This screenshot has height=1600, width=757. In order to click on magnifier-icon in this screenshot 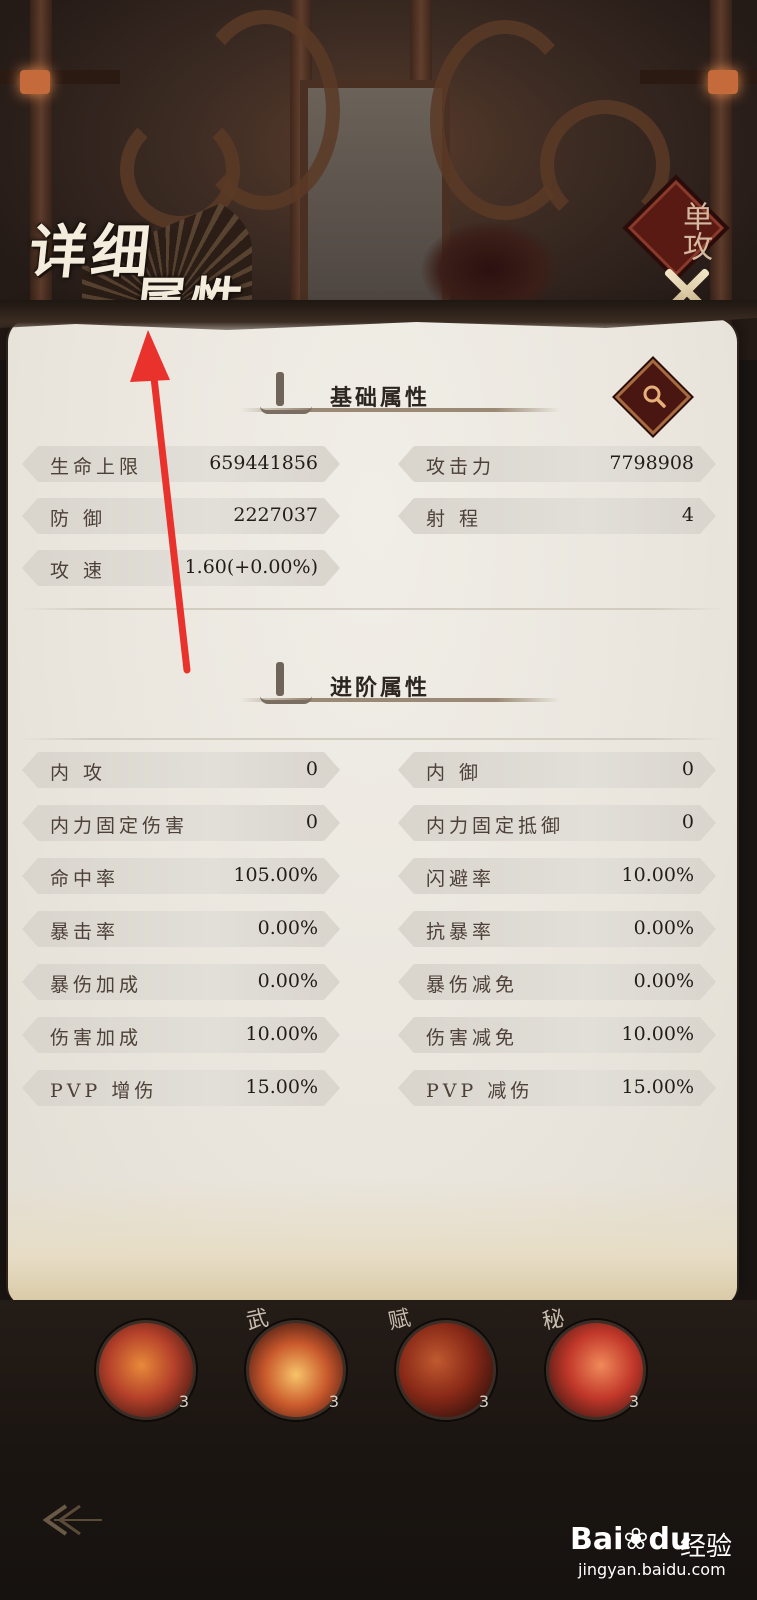, I will do `click(654, 396)`.